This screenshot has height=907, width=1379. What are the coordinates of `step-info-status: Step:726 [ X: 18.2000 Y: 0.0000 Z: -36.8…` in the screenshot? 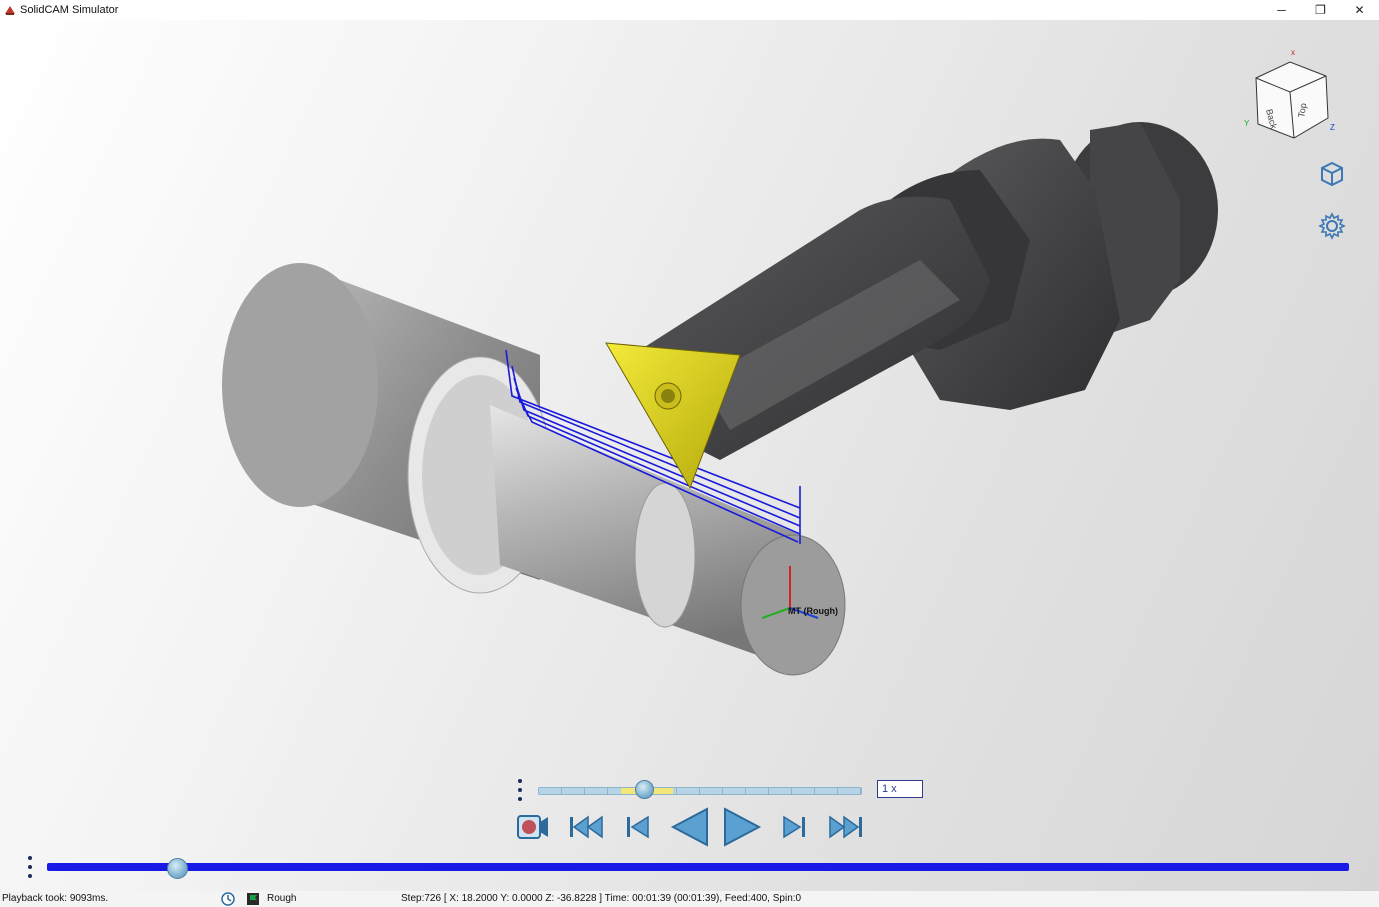 It's located at (601, 898).